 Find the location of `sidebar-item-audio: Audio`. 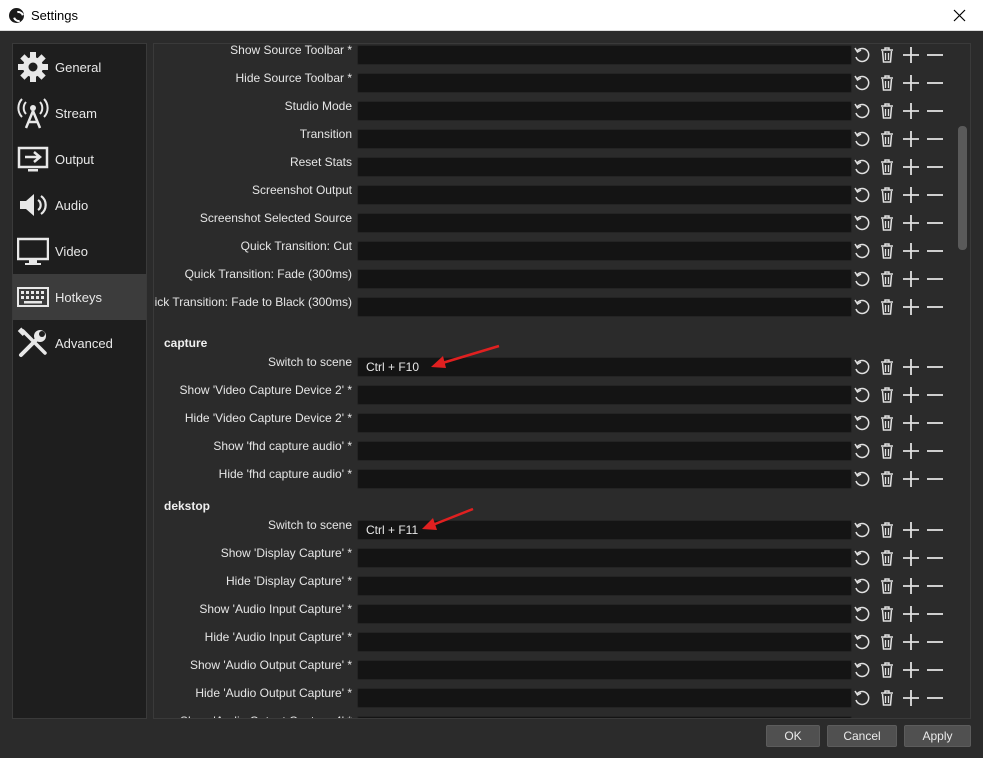

sidebar-item-audio: Audio is located at coordinates (79, 205).